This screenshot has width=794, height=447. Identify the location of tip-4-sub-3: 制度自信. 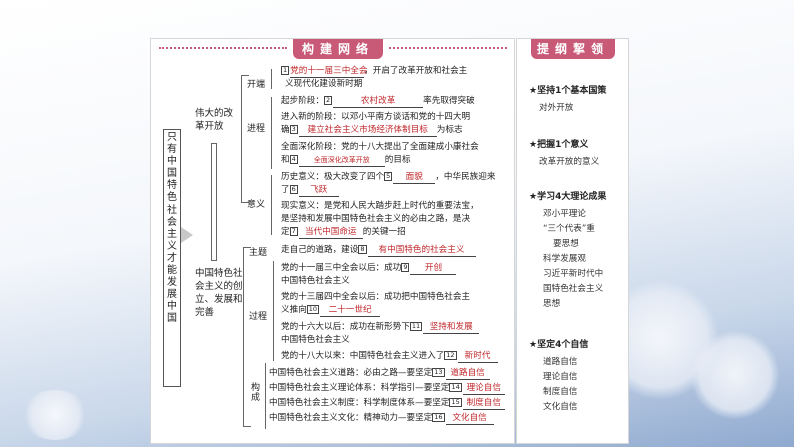
(560, 392).